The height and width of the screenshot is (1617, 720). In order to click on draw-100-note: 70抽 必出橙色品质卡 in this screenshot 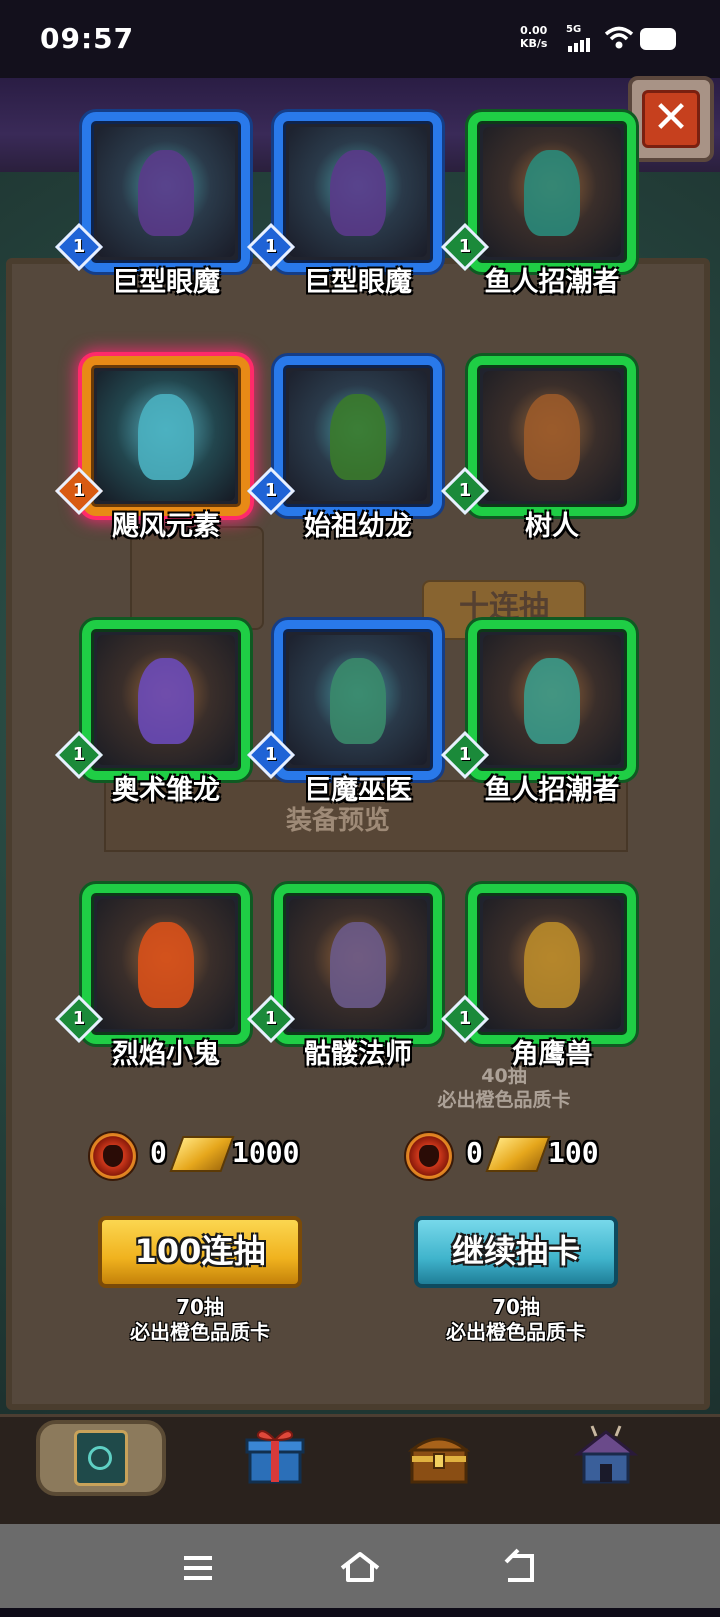, I will do `click(200, 1320)`.